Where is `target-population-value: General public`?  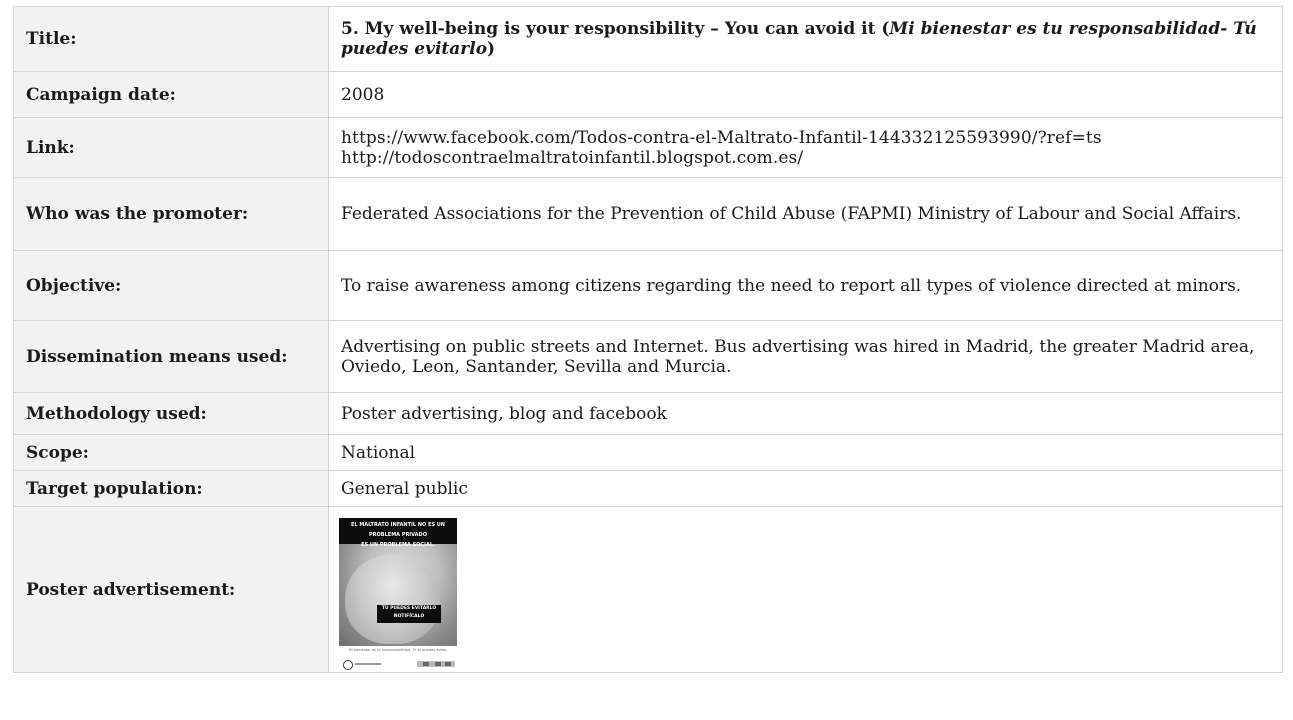 target-population-value: General public is located at coordinates (805, 488).